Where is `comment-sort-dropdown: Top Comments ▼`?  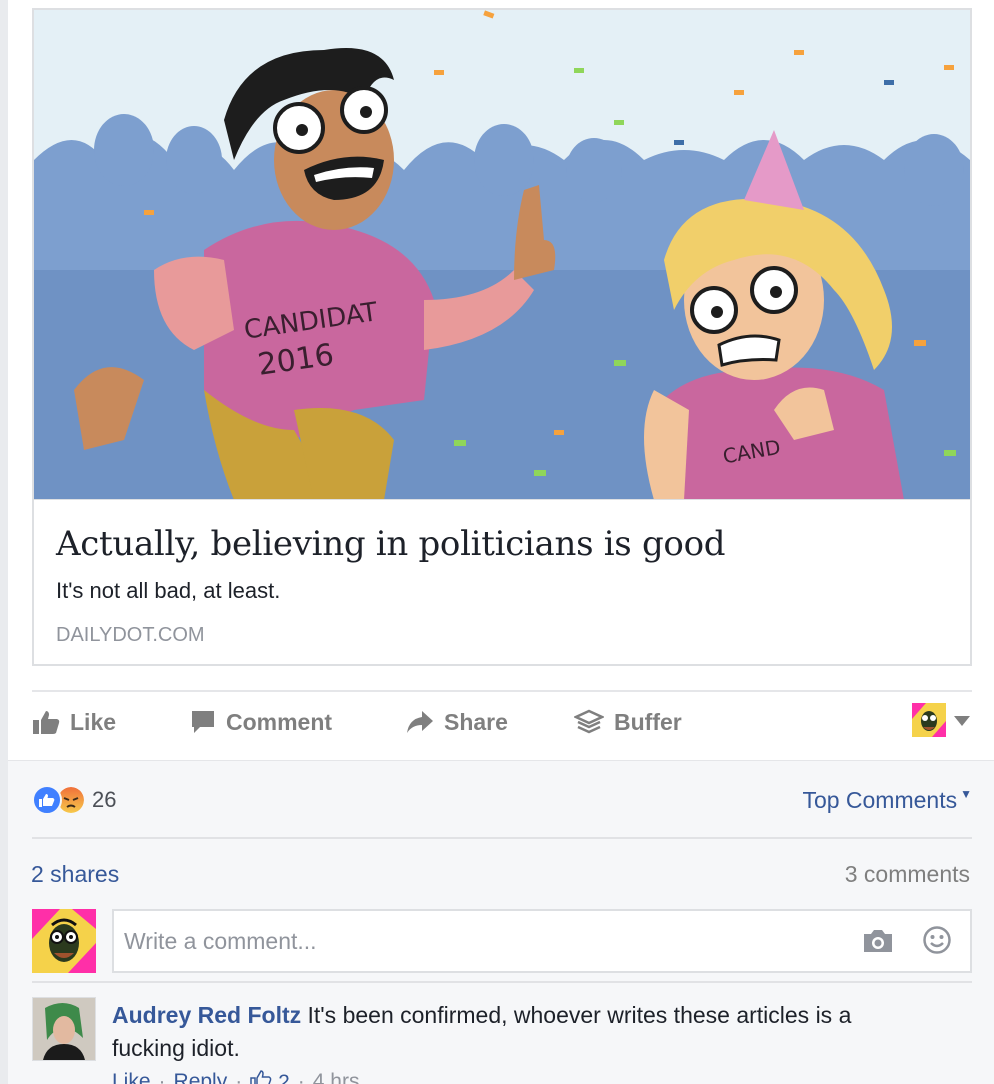 comment-sort-dropdown: Top Comments ▼ is located at coordinates (887, 800).